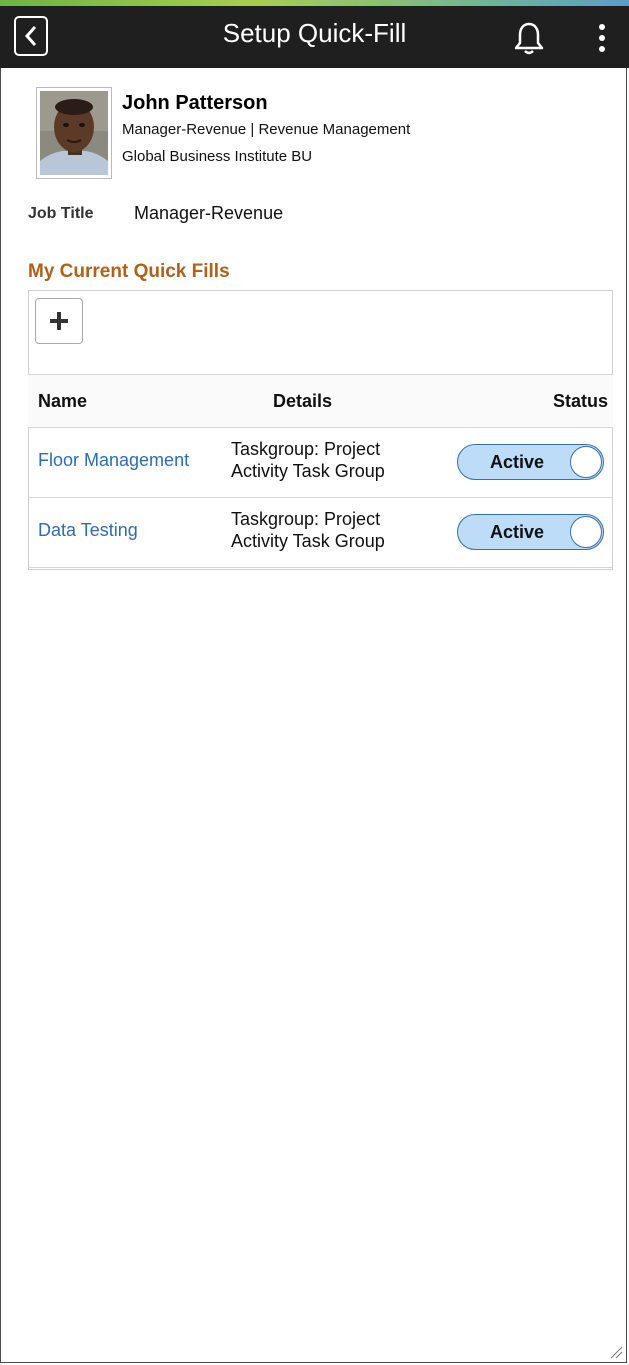  Describe the element at coordinates (113, 460) in the screenshot. I see `quick-fill-name-link: Floor Management` at that location.